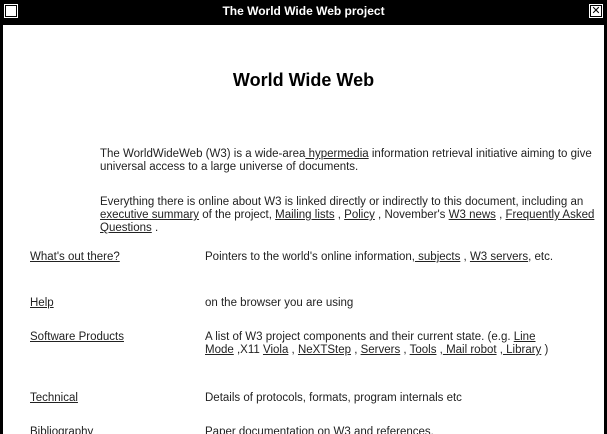 This screenshot has width=607, height=434. I want to click on nextstep-link: NeXTStep, so click(324, 350).